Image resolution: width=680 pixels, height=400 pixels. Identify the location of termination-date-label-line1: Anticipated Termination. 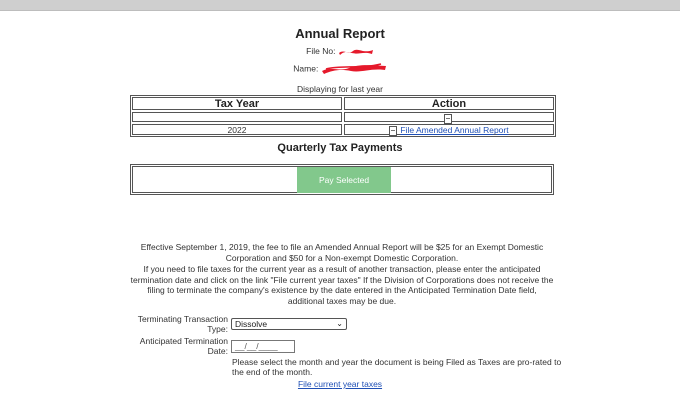
(183, 341).